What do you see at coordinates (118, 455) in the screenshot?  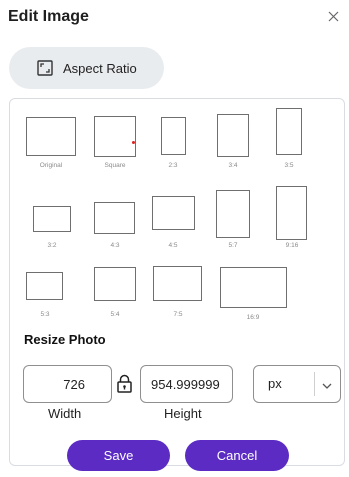 I see `save-button: Save` at bounding box center [118, 455].